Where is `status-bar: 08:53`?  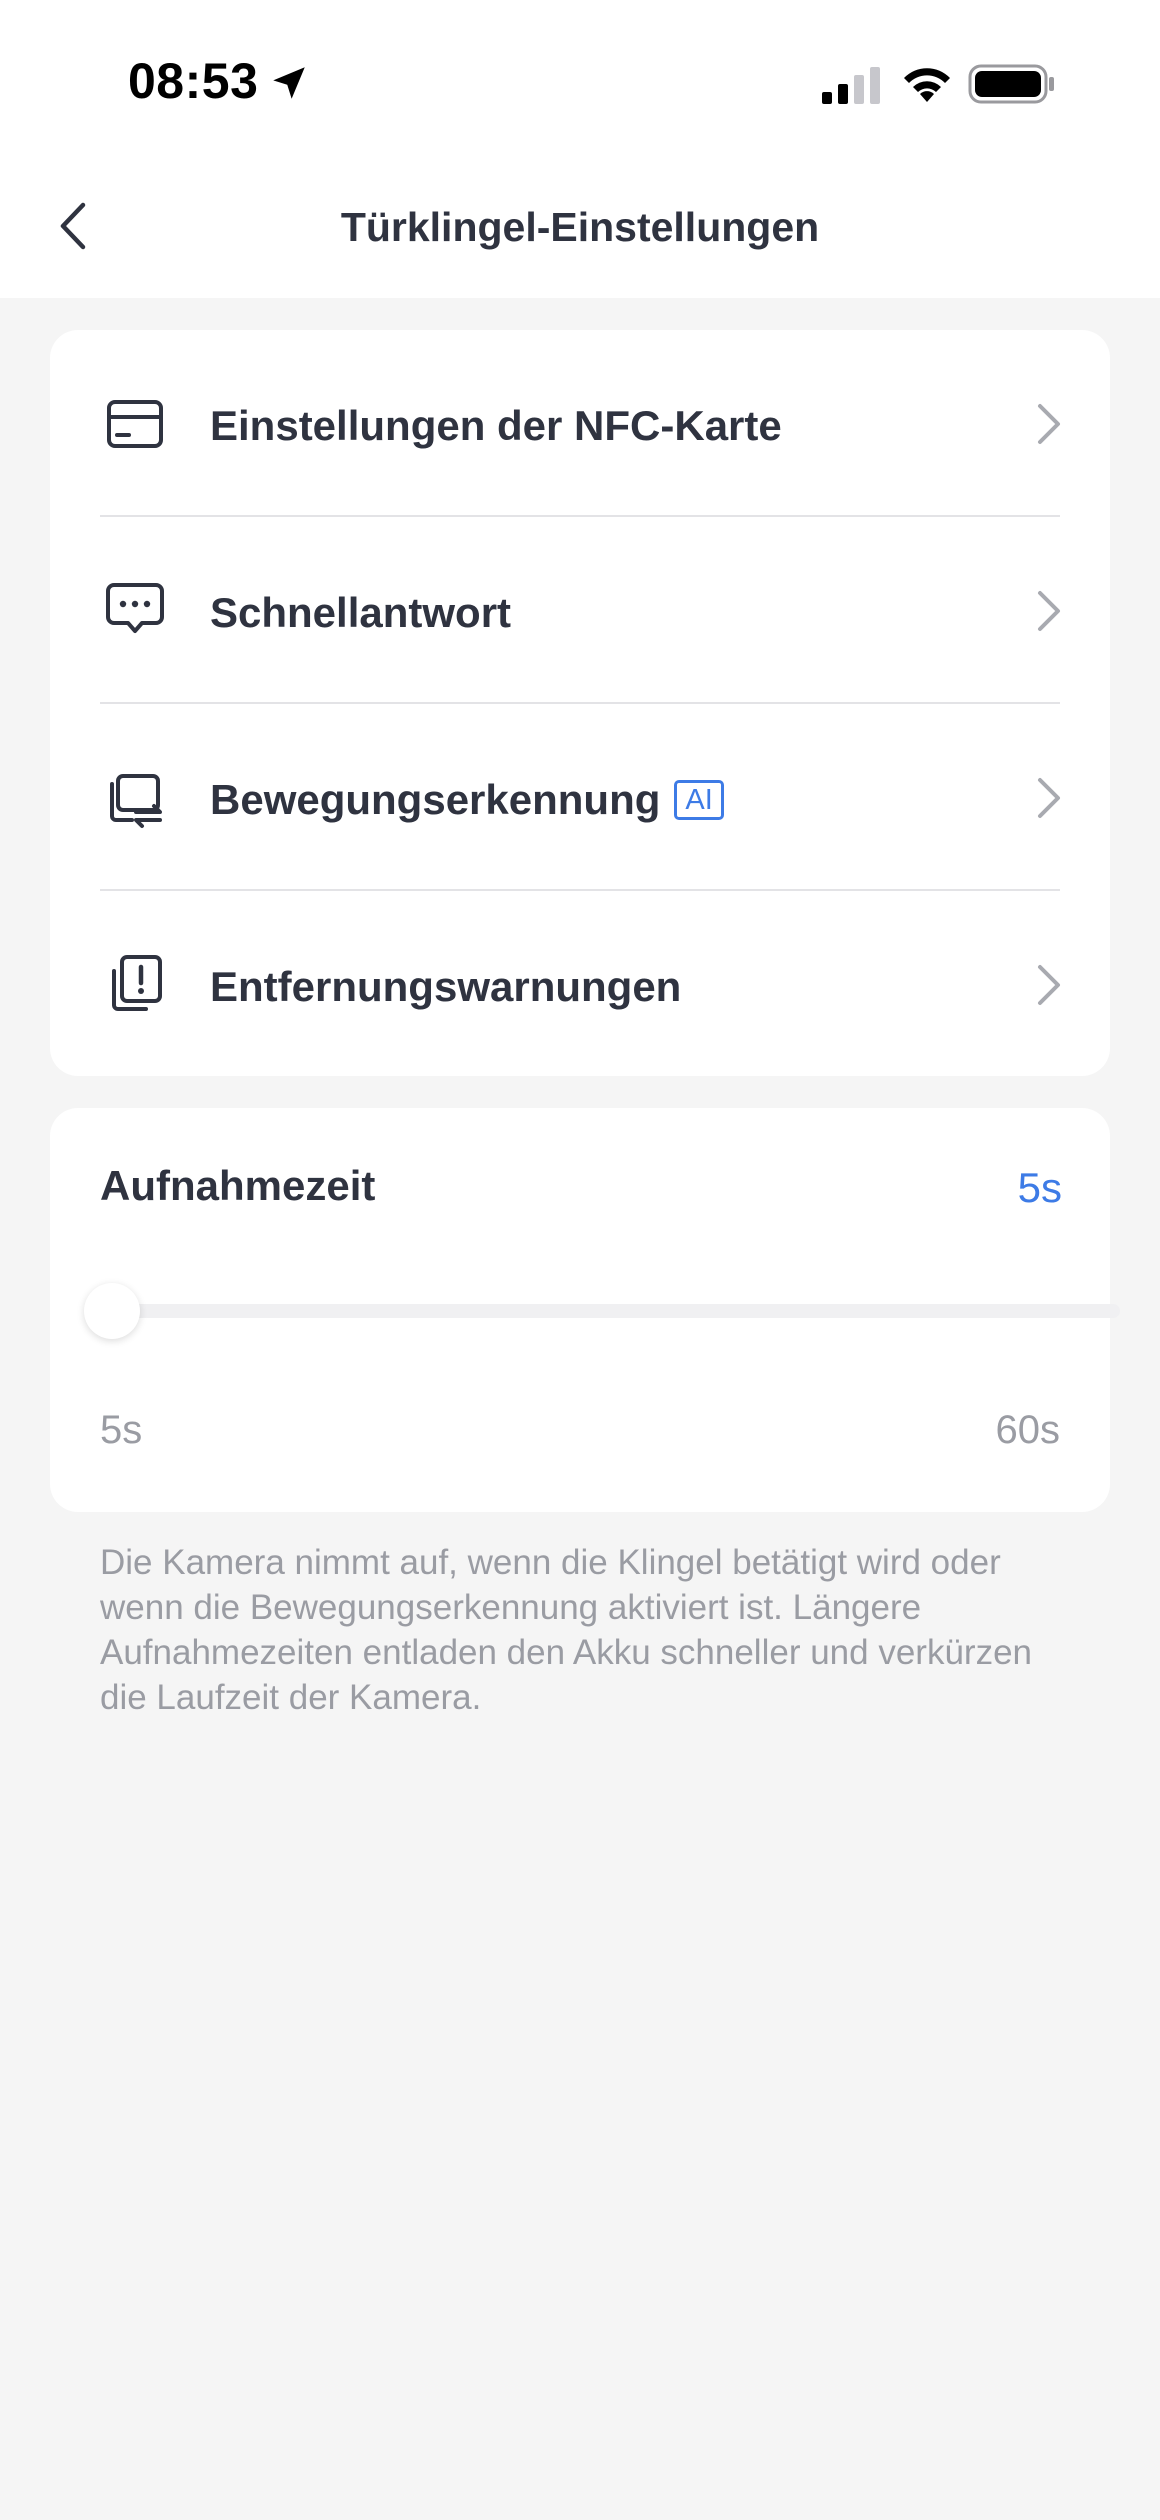
status-bar: 08:53 is located at coordinates (580, 80).